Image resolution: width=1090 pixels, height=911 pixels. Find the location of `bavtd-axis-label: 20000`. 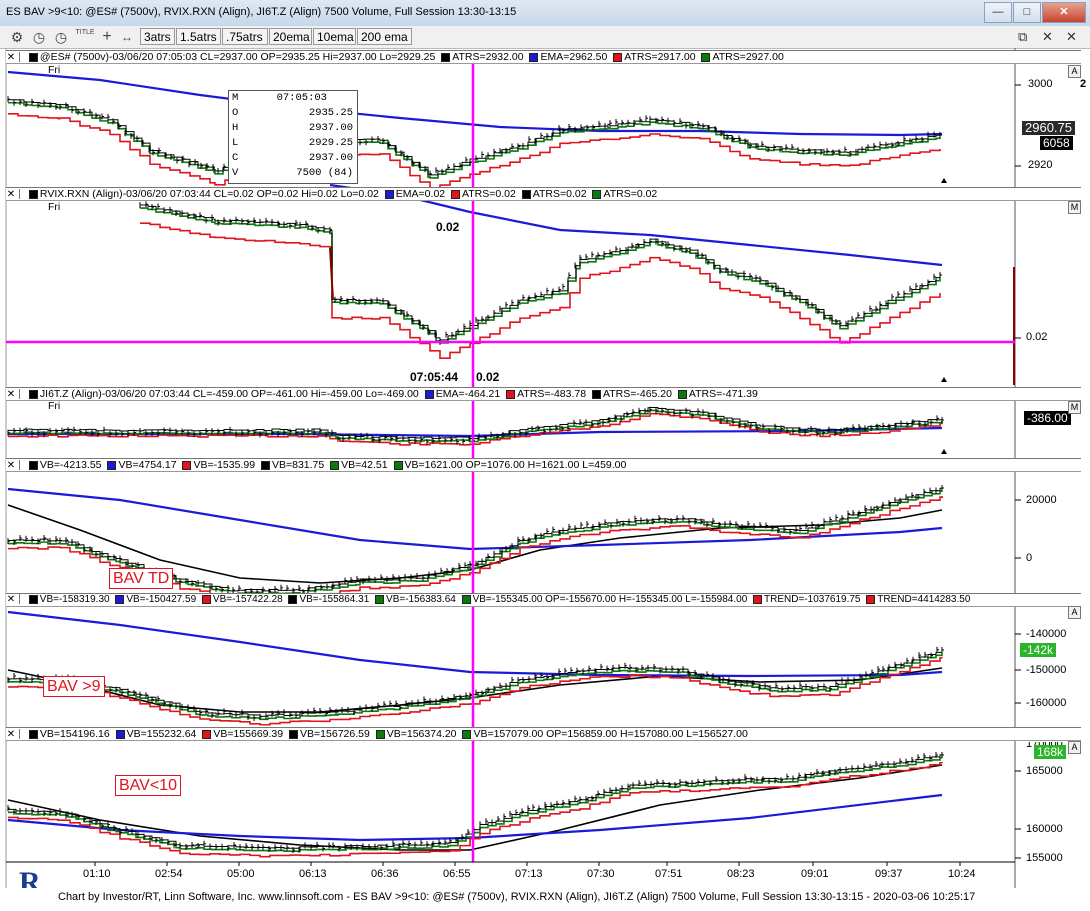

bavtd-axis-label: 20000 is located at coordinates (1041, 500).